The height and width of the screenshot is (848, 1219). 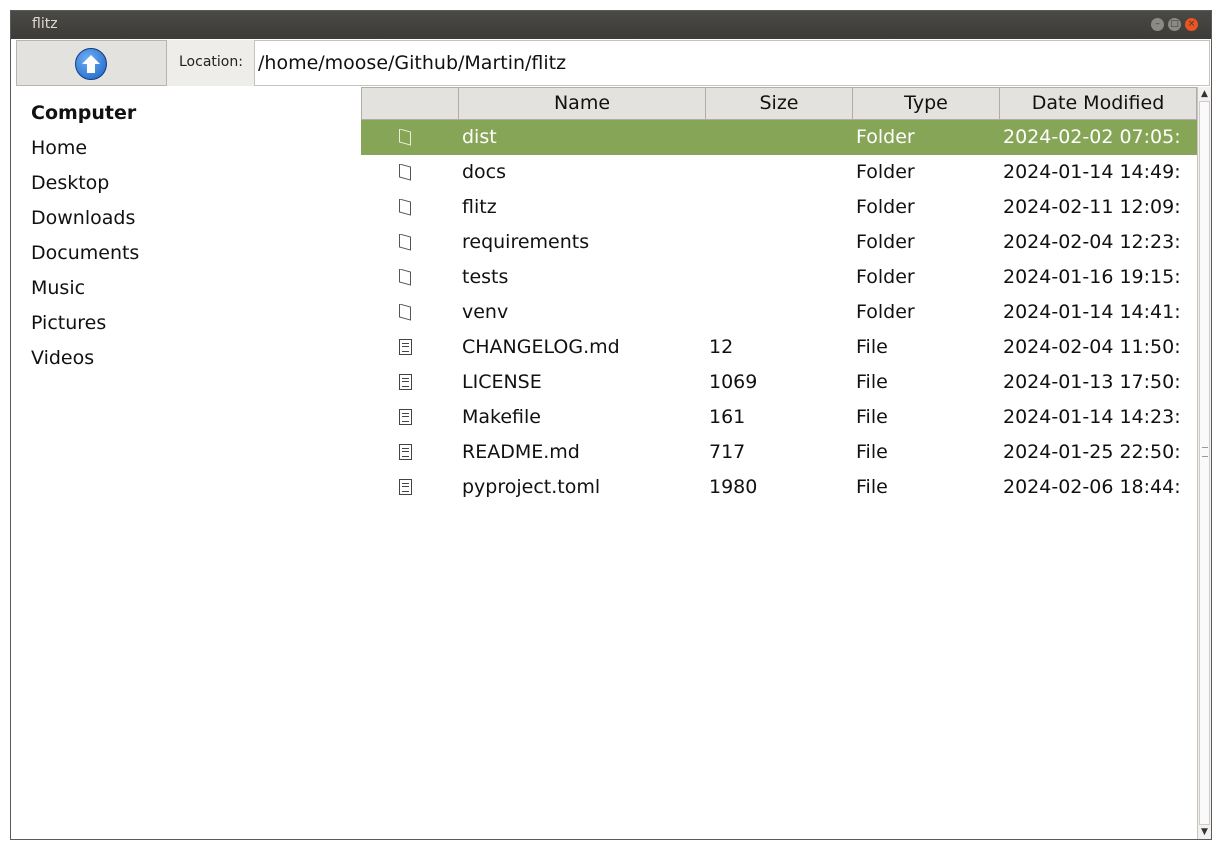 I want to click on column-header-name: Name, so click(x=582, y=103).